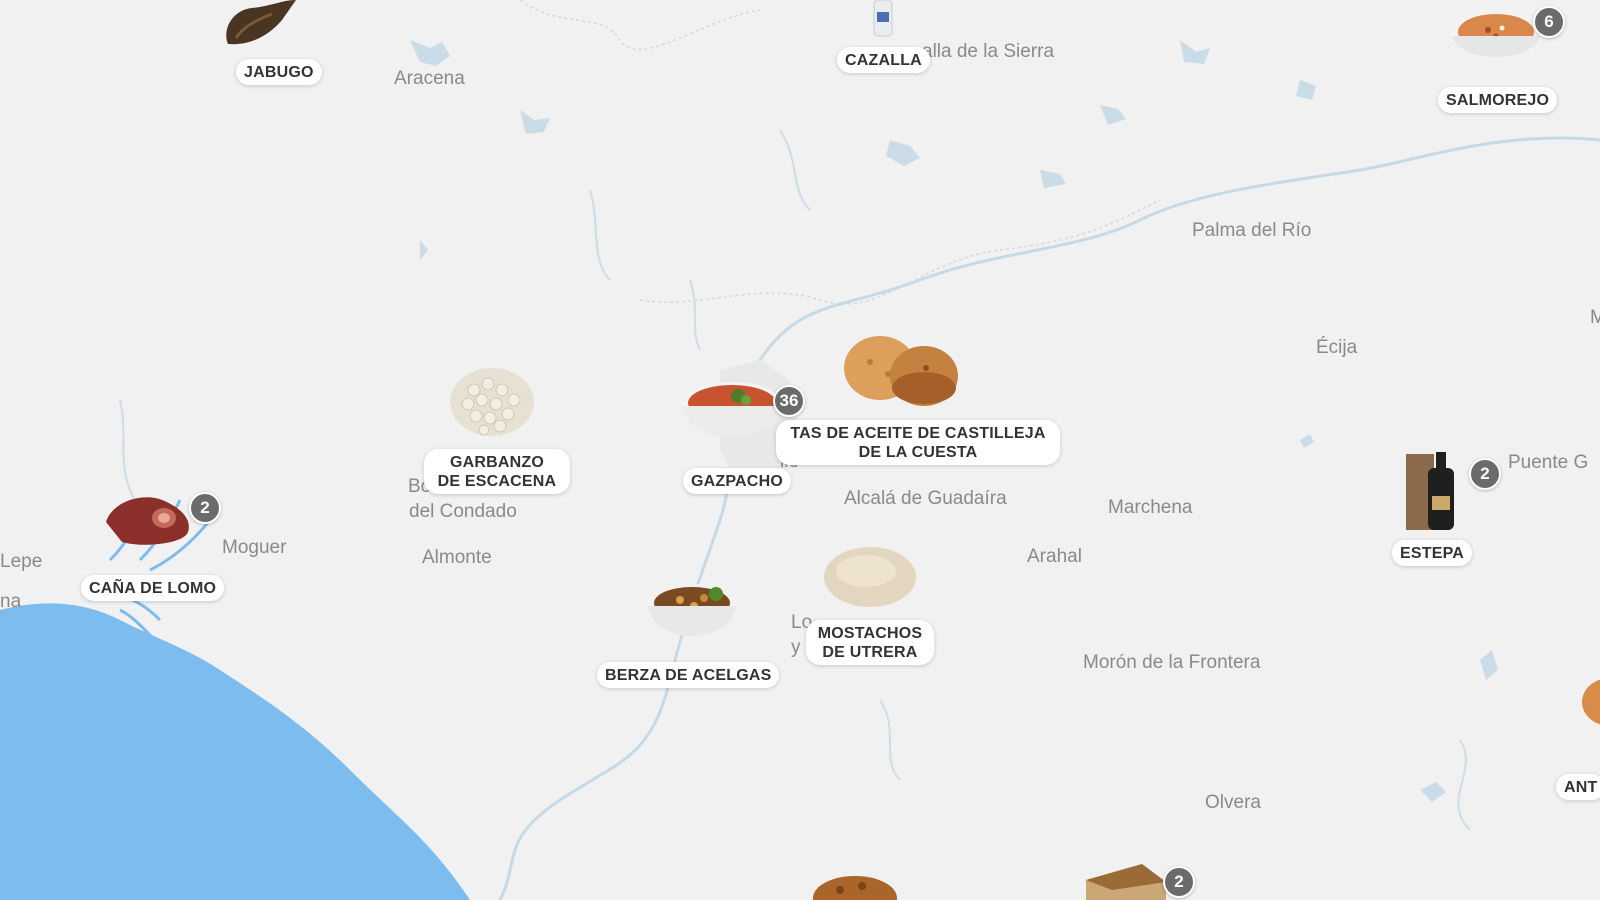 This screenshot has height=900, width=1600. What do you see at coordinates (1498, 100) in the screenshot?
I see `marker-label-salmorejo: SALMOREJO` at bounding box center [1498, 100].